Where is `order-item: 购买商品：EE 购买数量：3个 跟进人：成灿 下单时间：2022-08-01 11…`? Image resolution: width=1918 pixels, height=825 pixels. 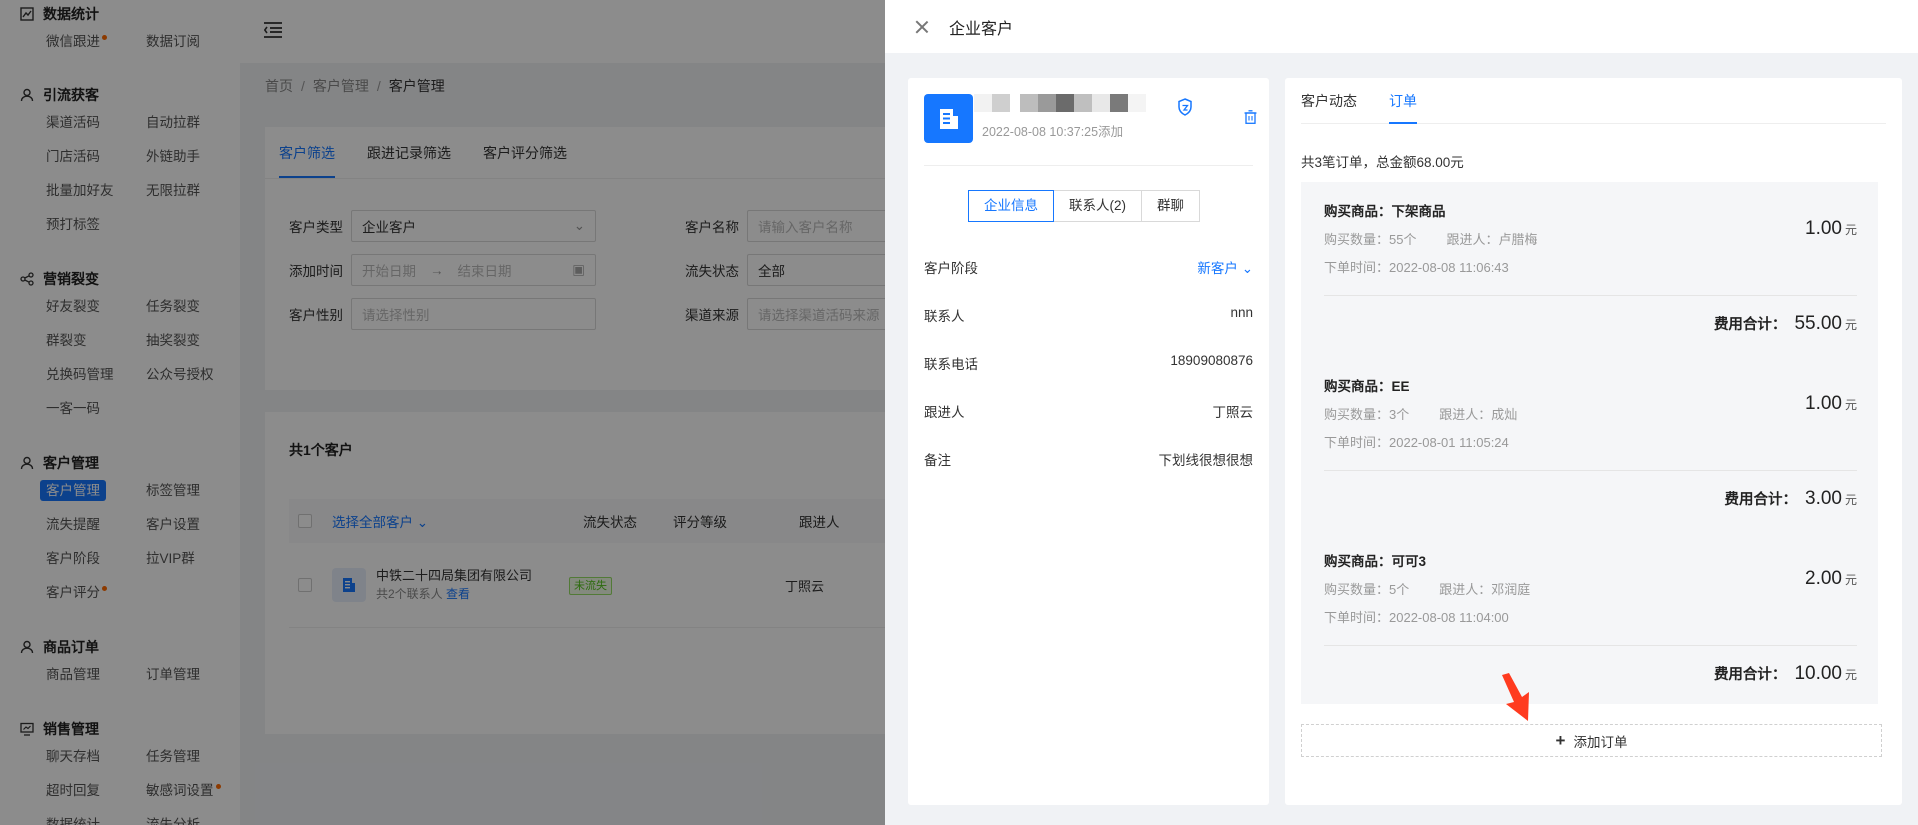
order-item: 购买商品：EE 购买数量：3个 跟进人：成灿 下单时间：2022-08-01 11… is located at coordinates (1590, 442).